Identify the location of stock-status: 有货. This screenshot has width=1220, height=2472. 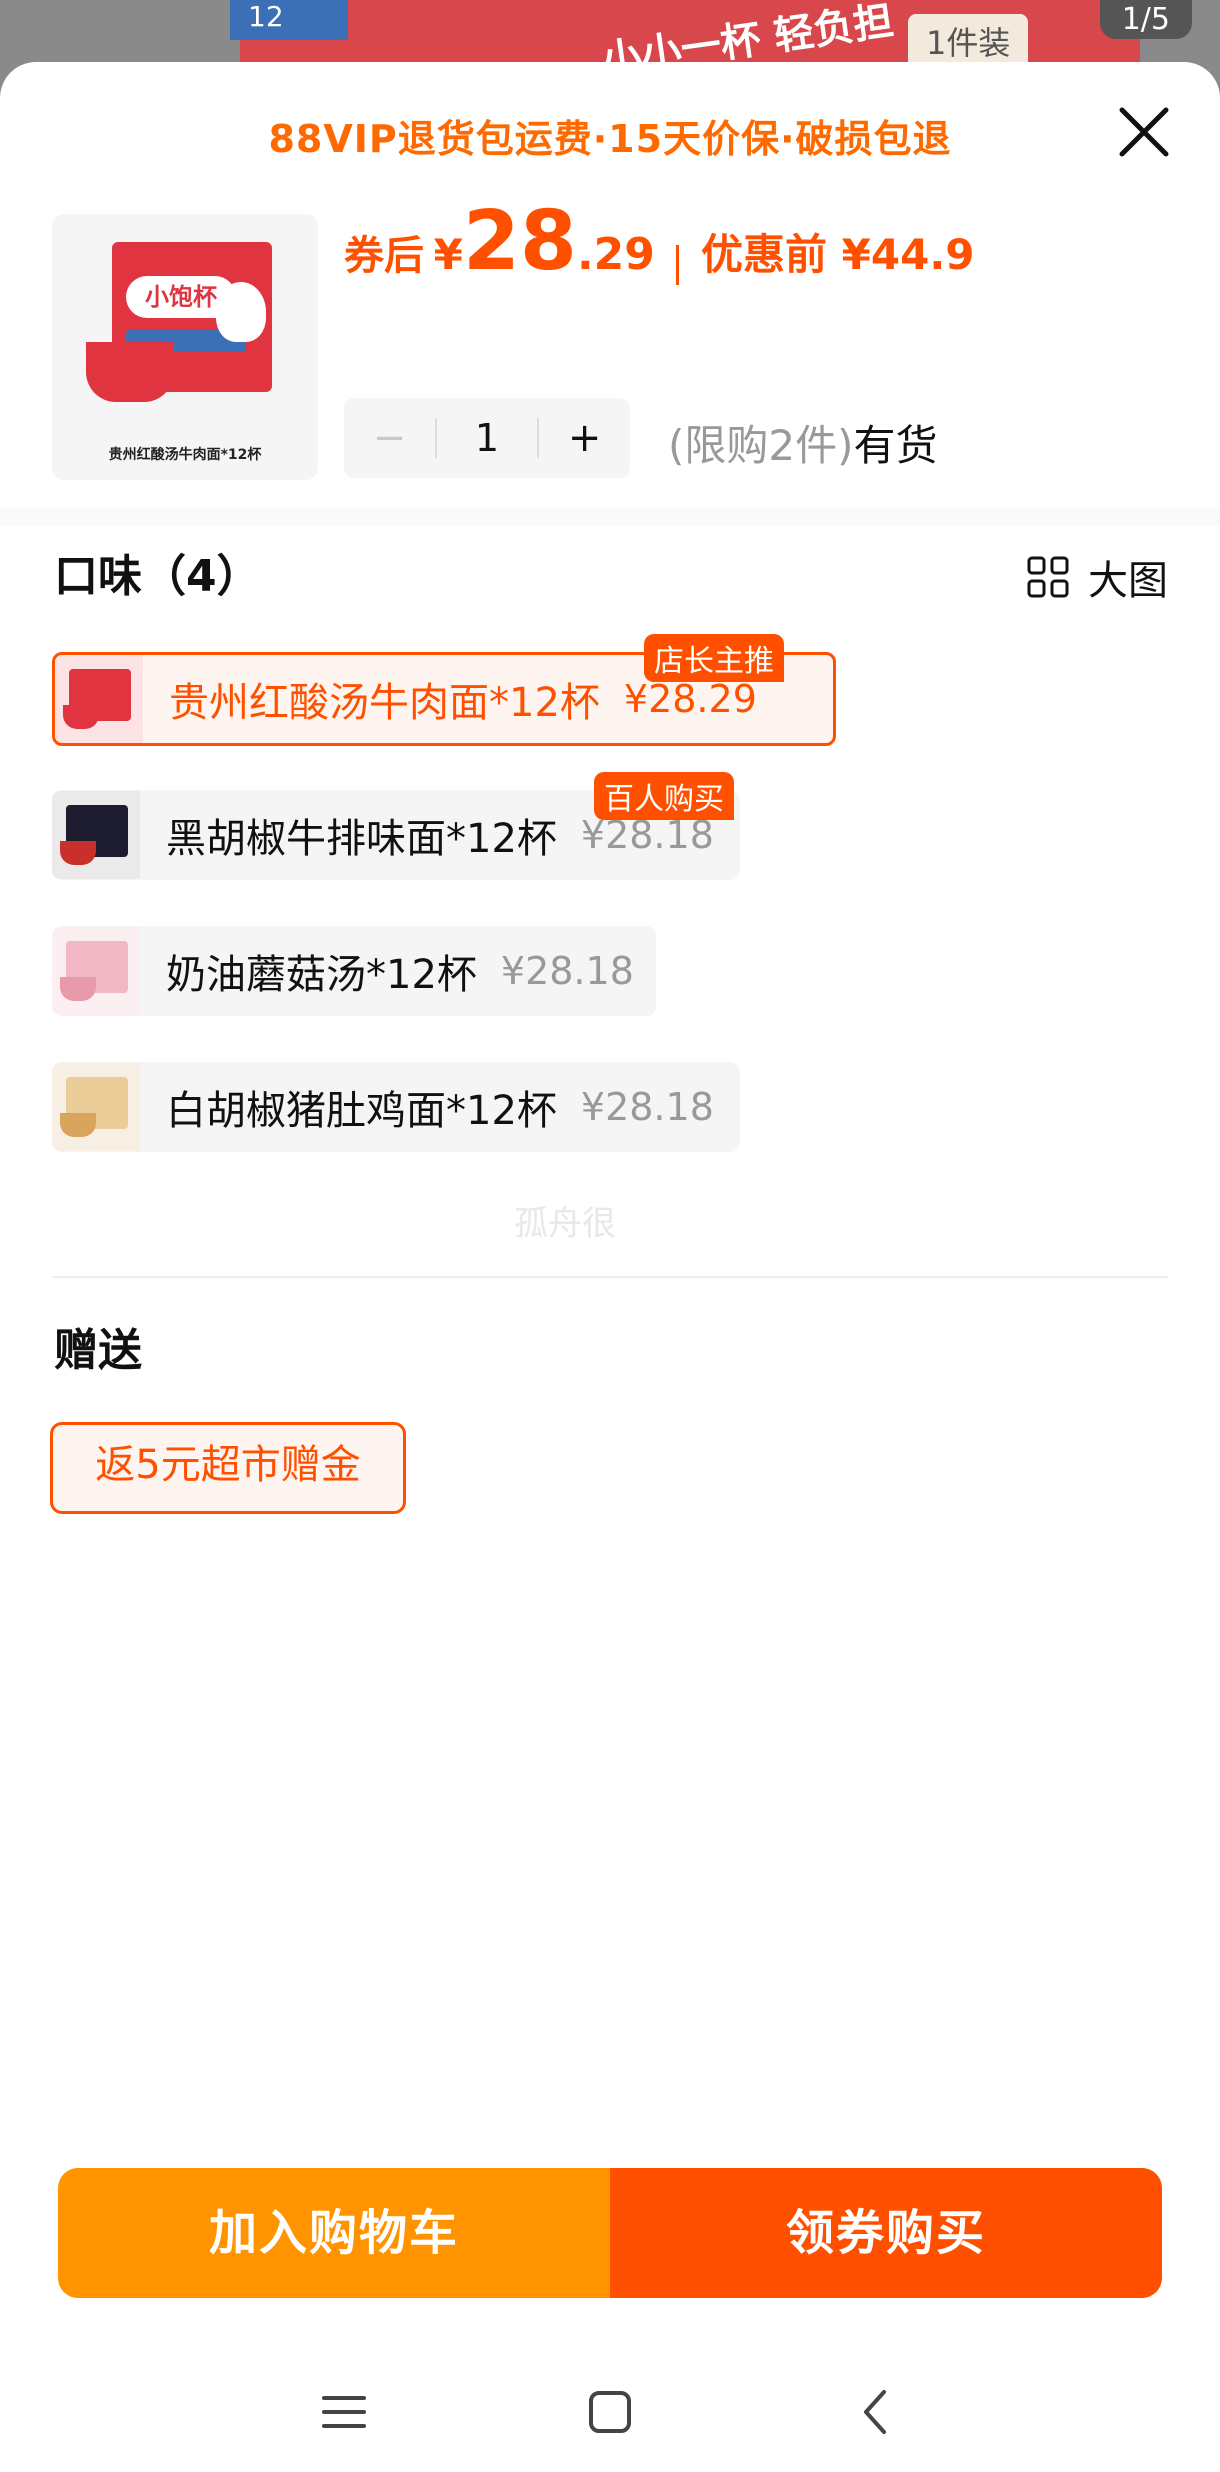
(895, 445).